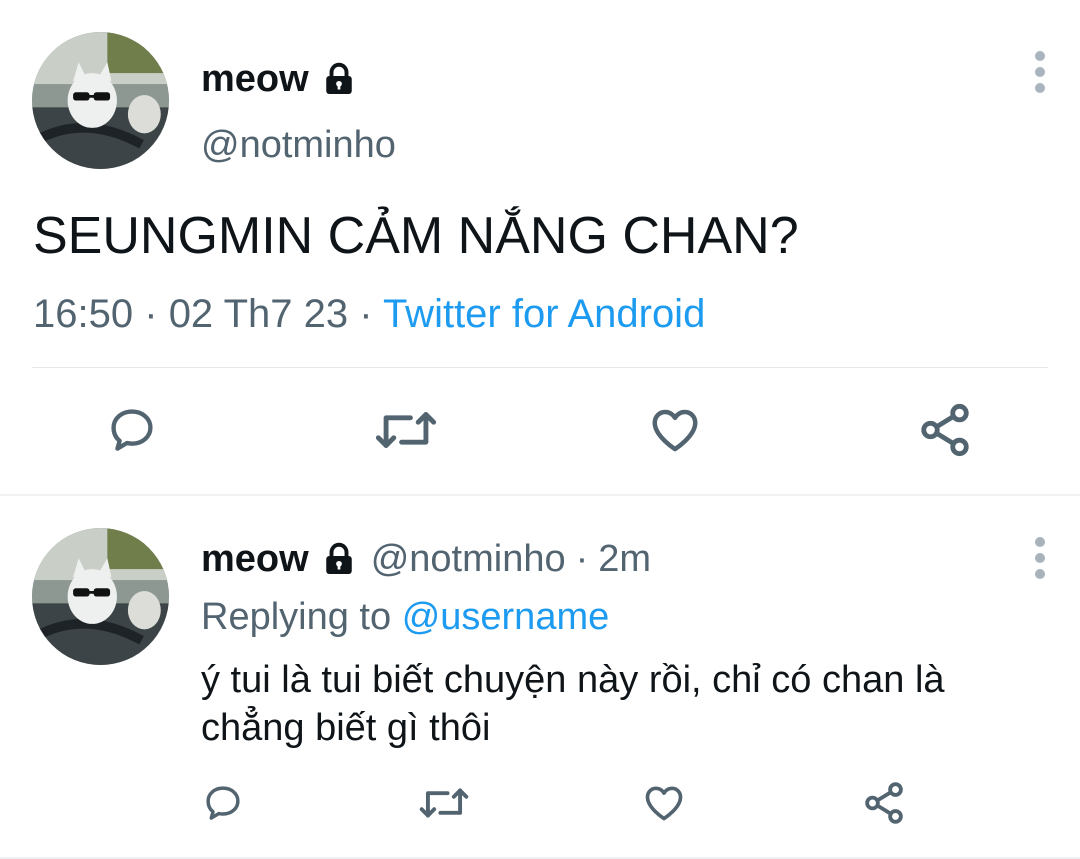  Describe the element at coordinates (540, 495) in the screenshot. I see `section-divider` at that location.